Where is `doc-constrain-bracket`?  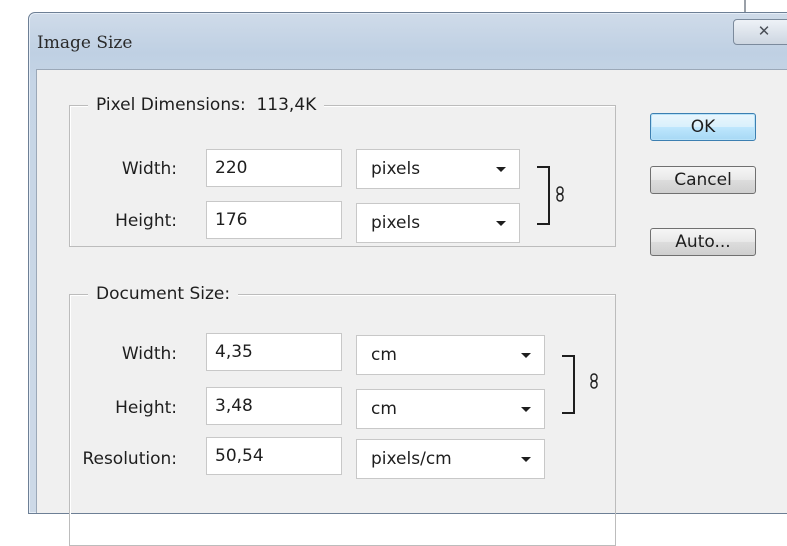 doc-constrain-bracket is located at coordinates (568, 384).